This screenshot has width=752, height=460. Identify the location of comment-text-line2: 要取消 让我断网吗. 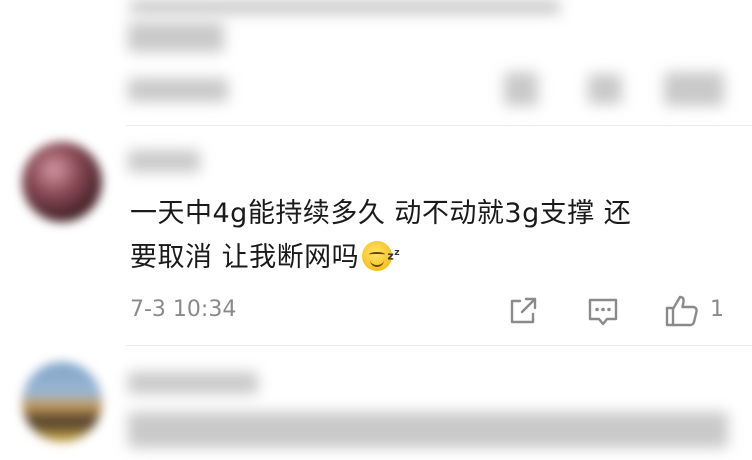
(245, 257).